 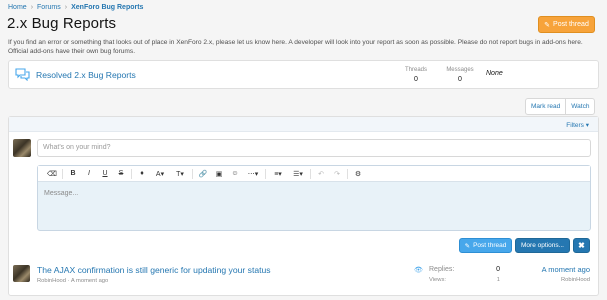 I want to click on smilie-icon: ☺, so click(x=235, y=174).